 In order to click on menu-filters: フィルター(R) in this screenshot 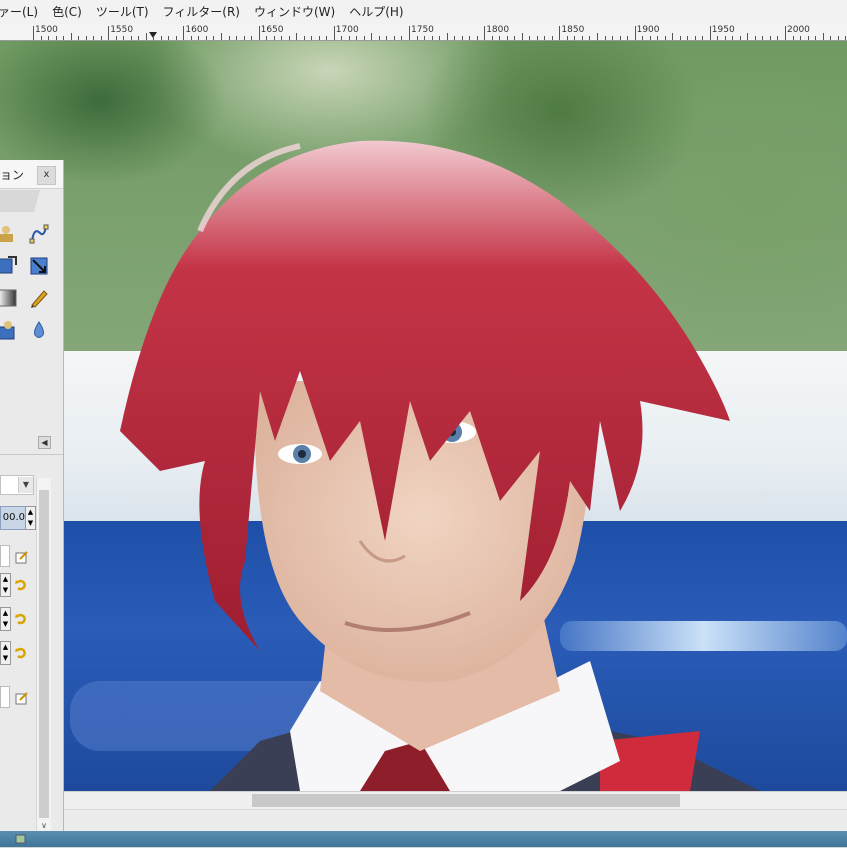, I will do `click(201, 12)`.